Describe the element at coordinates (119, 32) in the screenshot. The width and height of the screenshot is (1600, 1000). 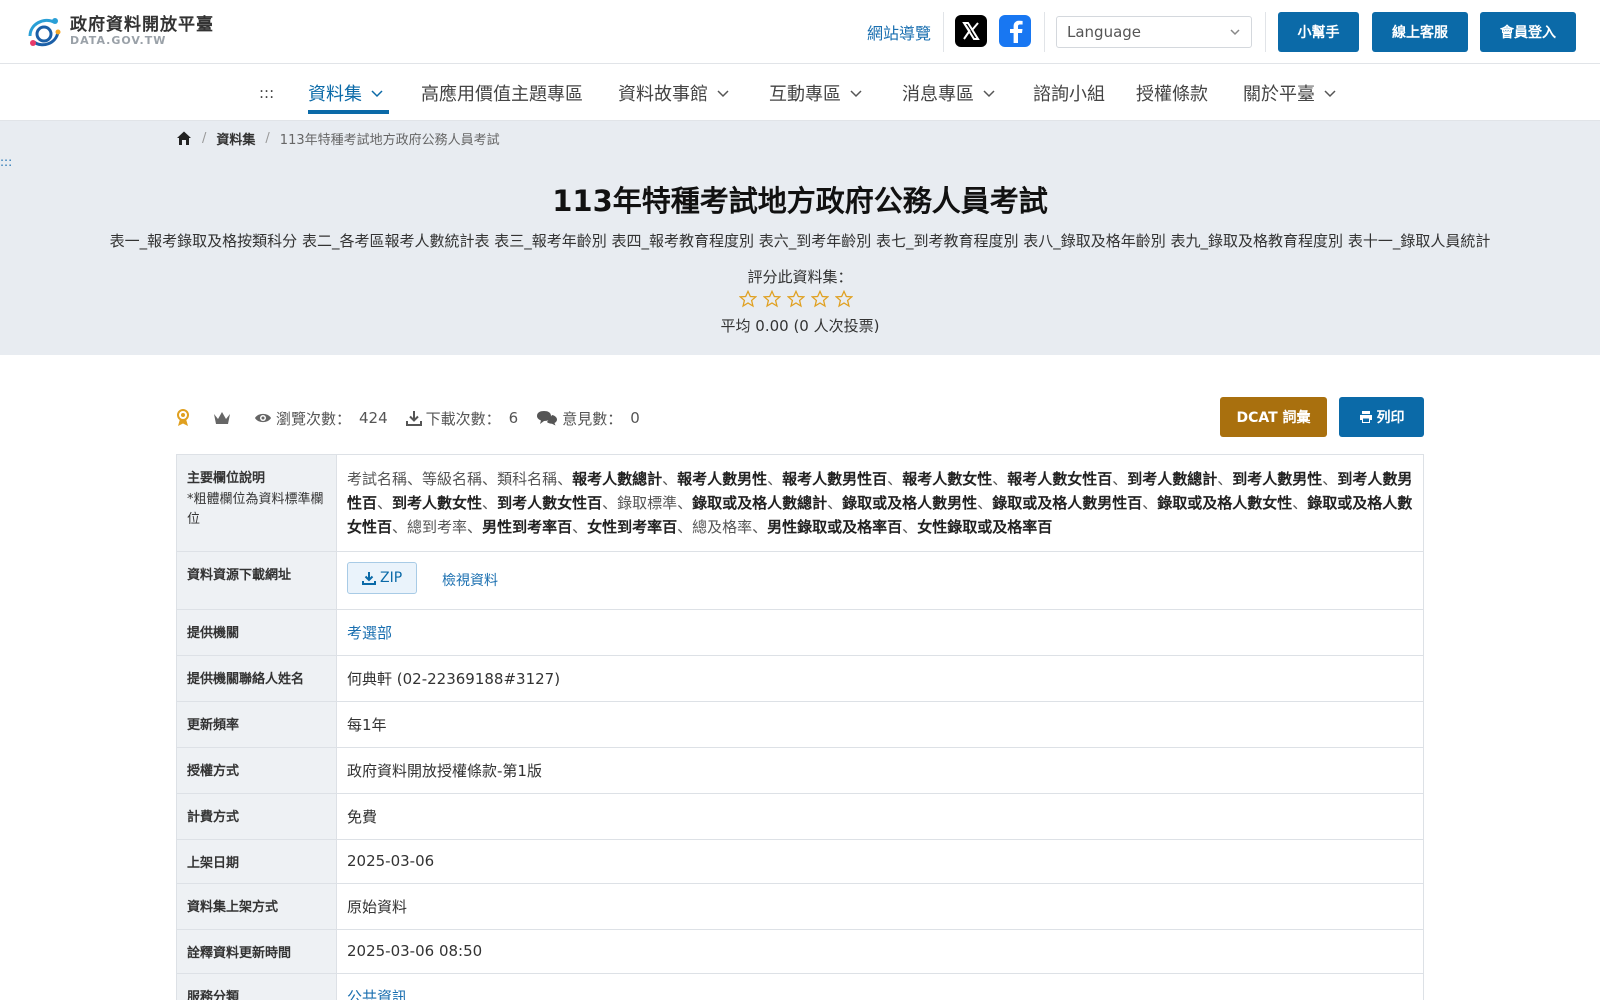
I see `site-logo: 政府資料開放平臺 DATA.GOV.TW` at that location.